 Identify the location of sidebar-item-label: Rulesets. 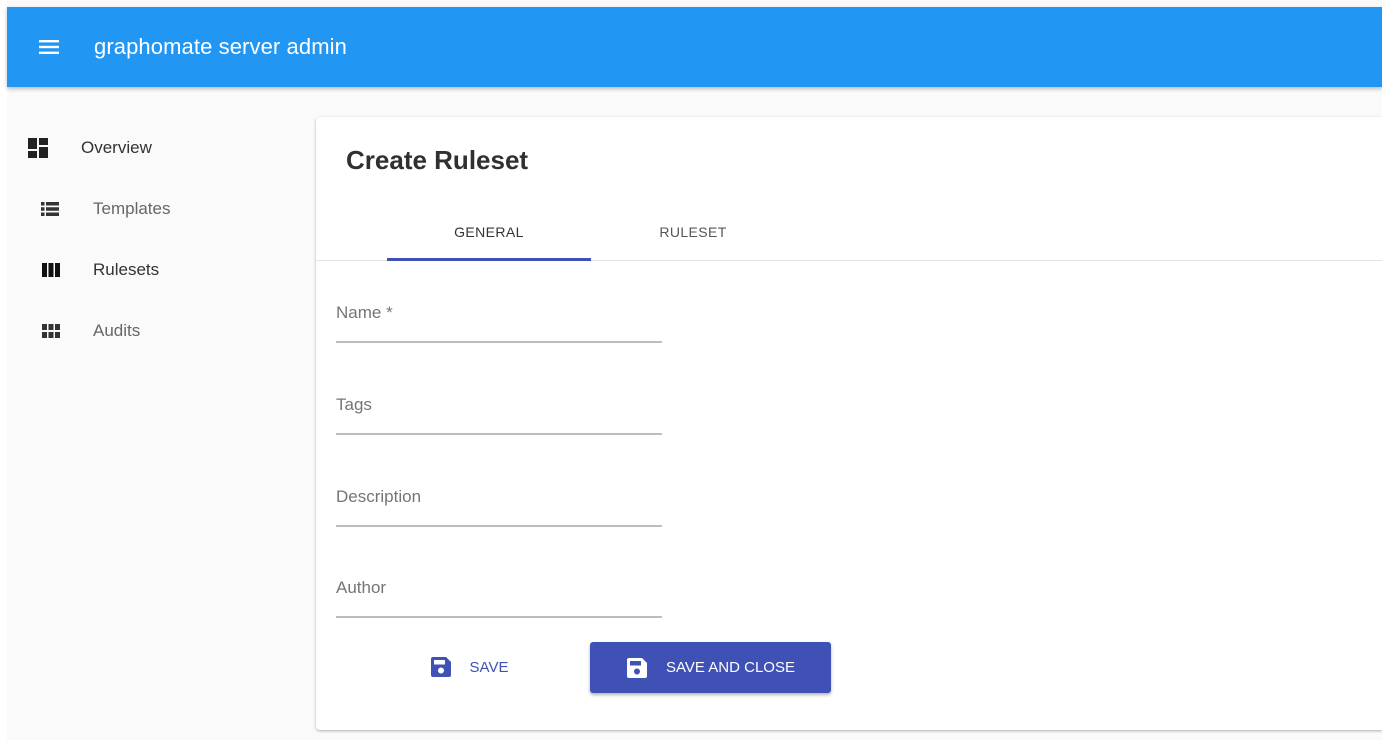
(126, 269).